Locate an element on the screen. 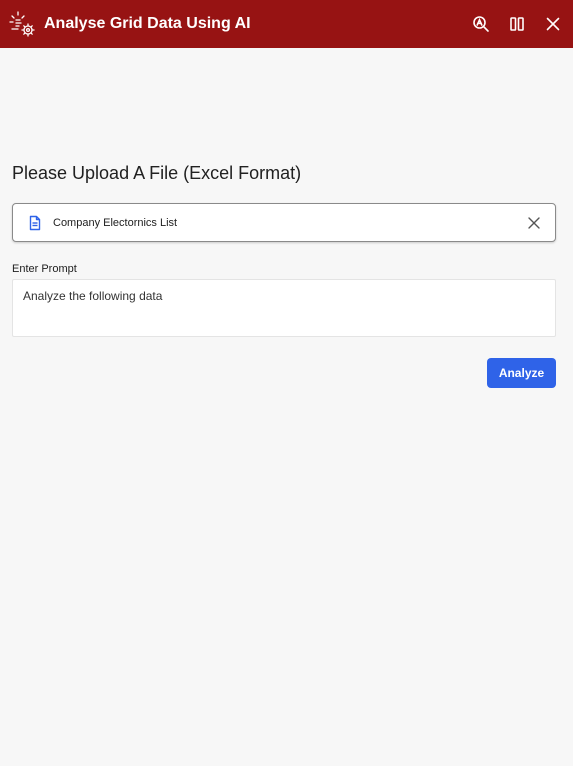 The height and width of the screenshot is (766, 573). file-name: Company Electornics List is located at coordinates (115, 223).